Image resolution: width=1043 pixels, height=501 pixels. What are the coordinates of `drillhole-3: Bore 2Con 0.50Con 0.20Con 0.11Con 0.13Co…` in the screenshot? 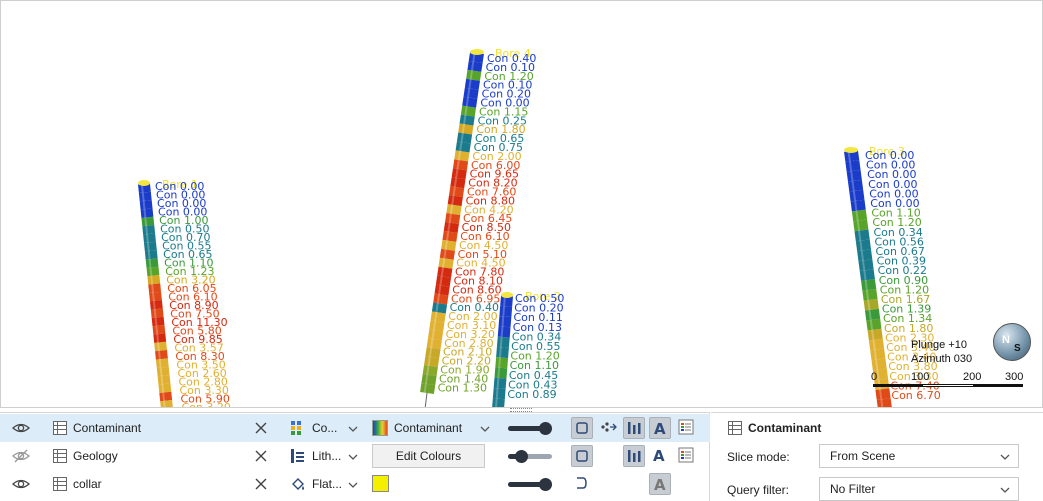 It's located at (528, 349).